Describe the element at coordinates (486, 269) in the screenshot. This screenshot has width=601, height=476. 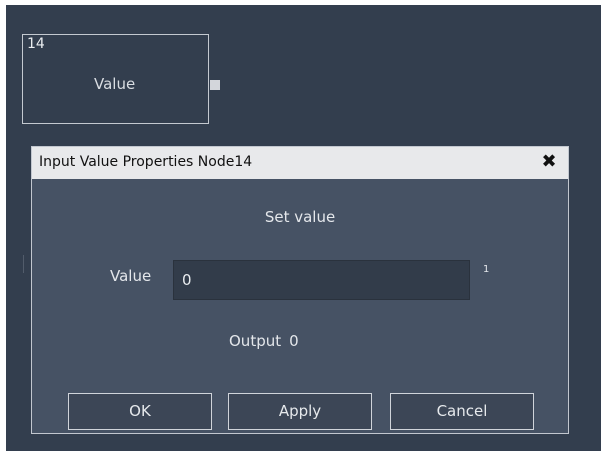
I see `value-side-indicator: 1` at that location.